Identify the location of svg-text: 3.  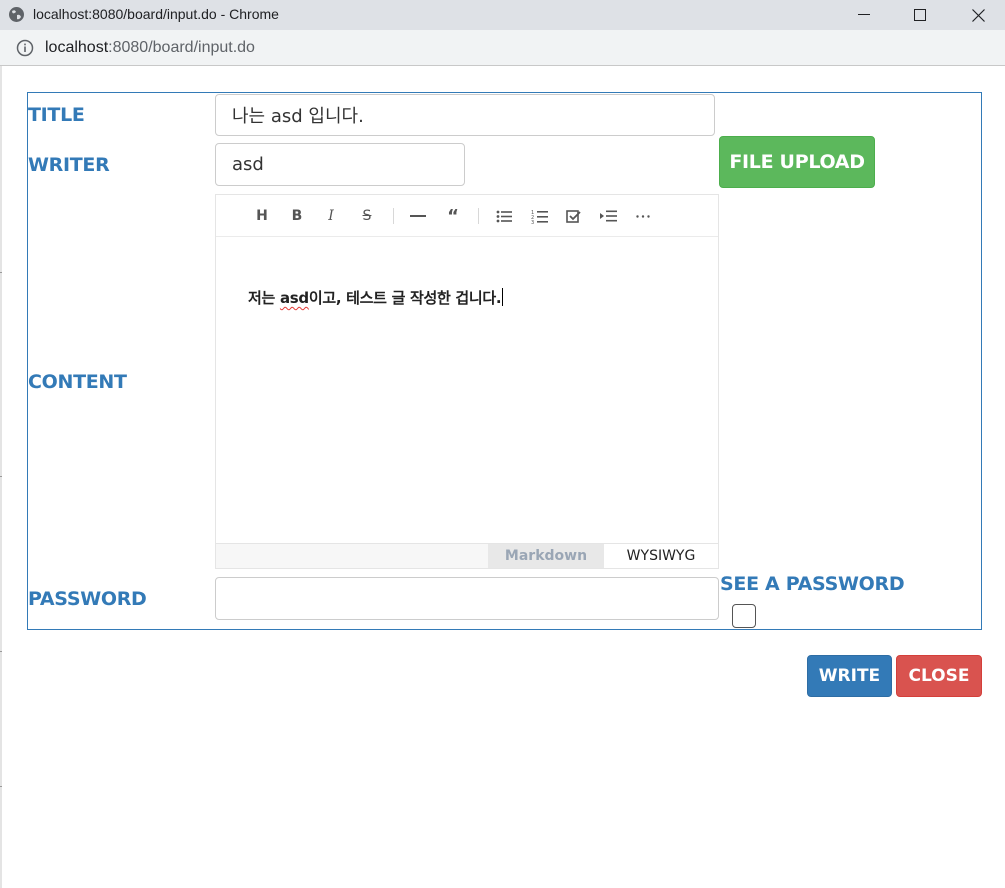
(532, 222).